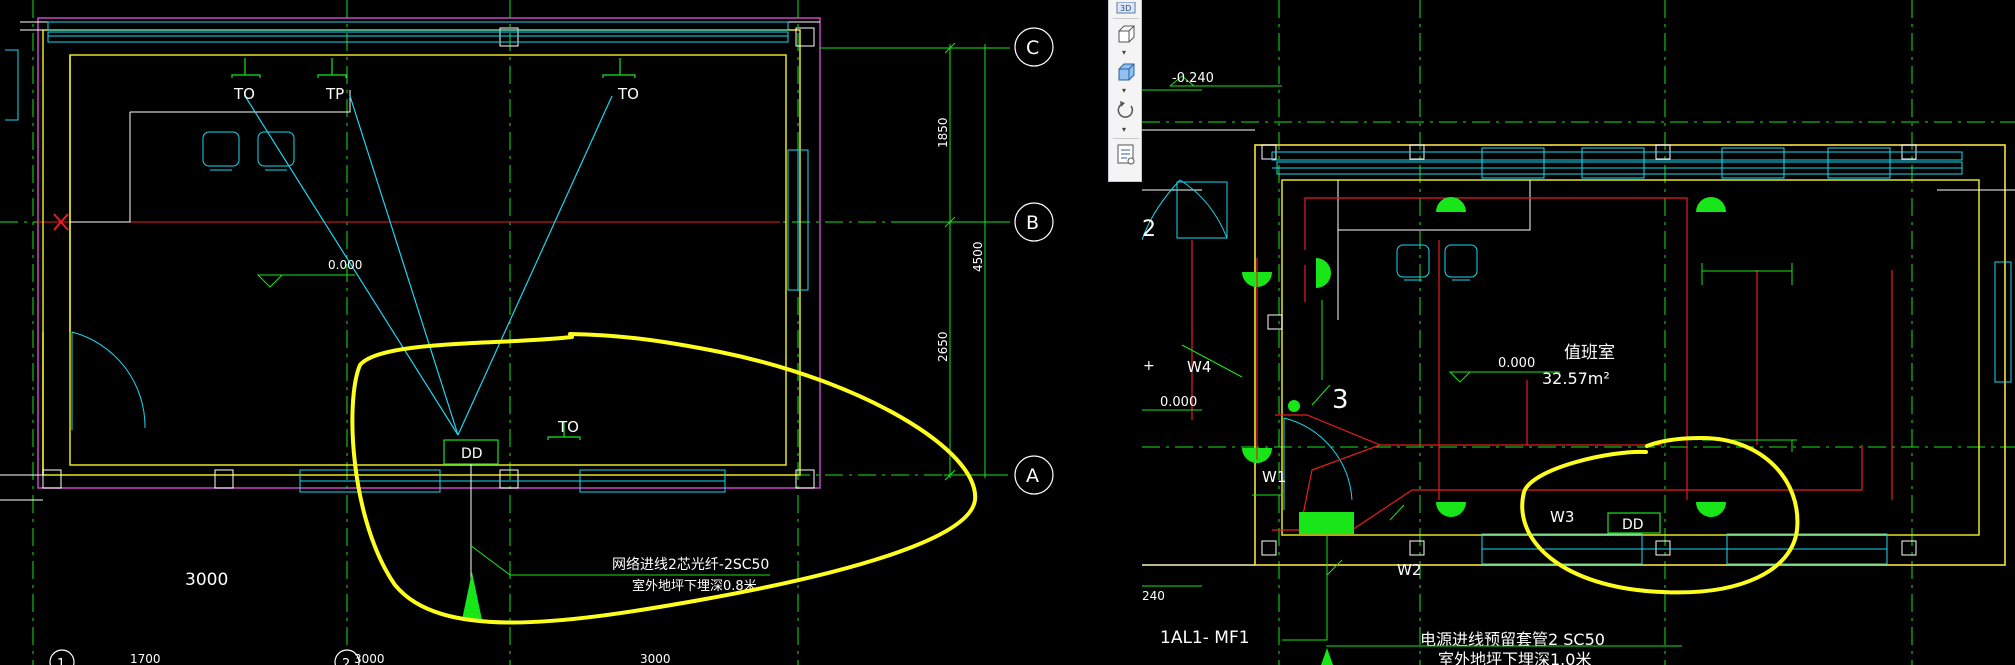 The height and width of the screenshot is (665, 2015). What do you see at coordinates (1516, 363) in the screenshot?
I see `floor-level-right-1: 0.000` at bounding box center [1516, 363].